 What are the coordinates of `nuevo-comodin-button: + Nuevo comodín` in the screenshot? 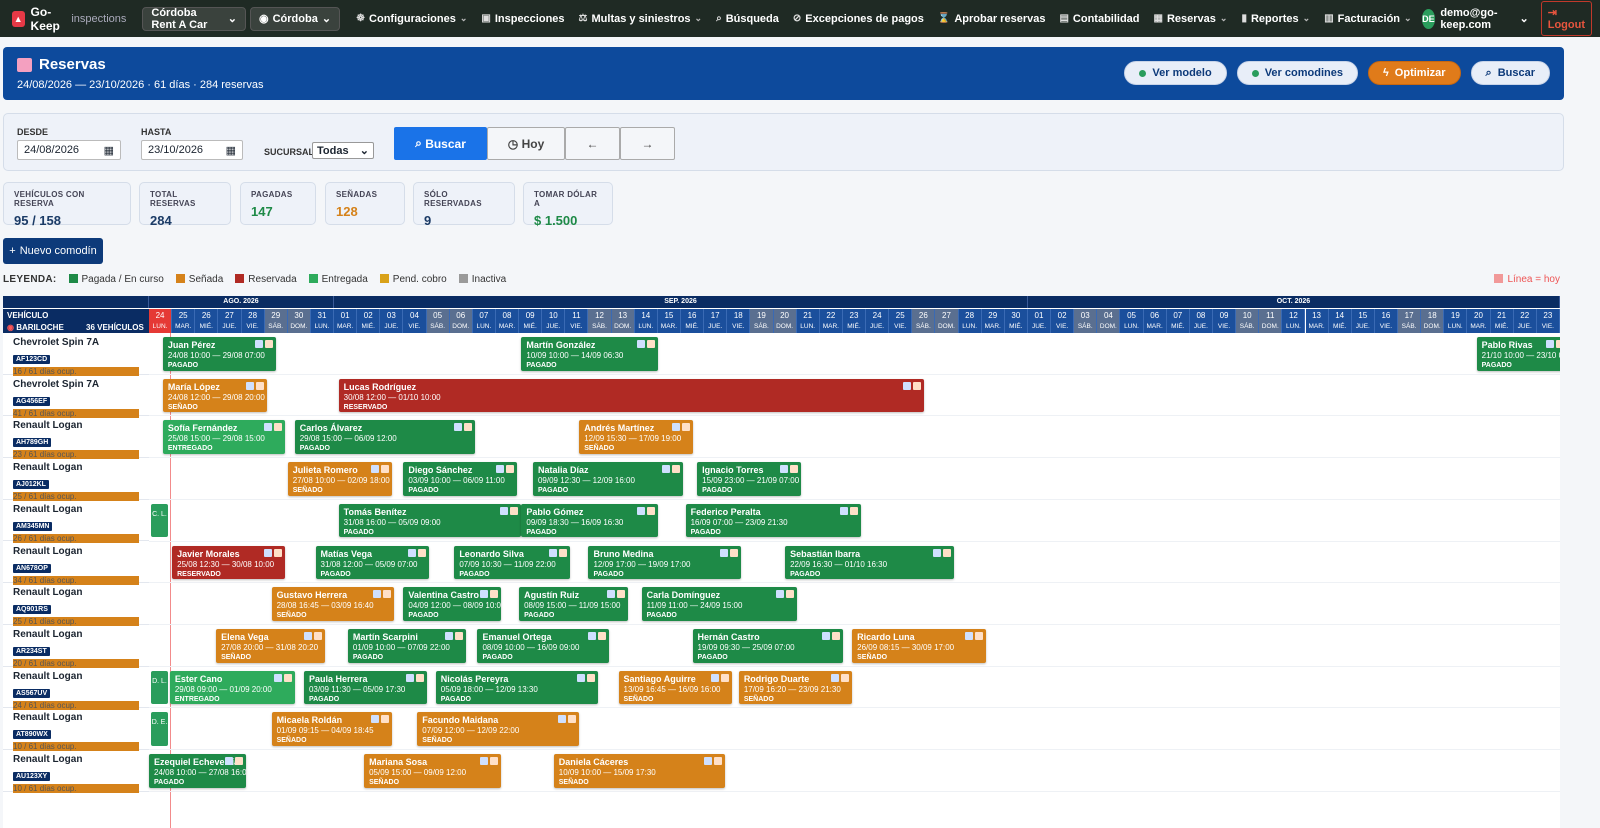 It's located at (53, 251).